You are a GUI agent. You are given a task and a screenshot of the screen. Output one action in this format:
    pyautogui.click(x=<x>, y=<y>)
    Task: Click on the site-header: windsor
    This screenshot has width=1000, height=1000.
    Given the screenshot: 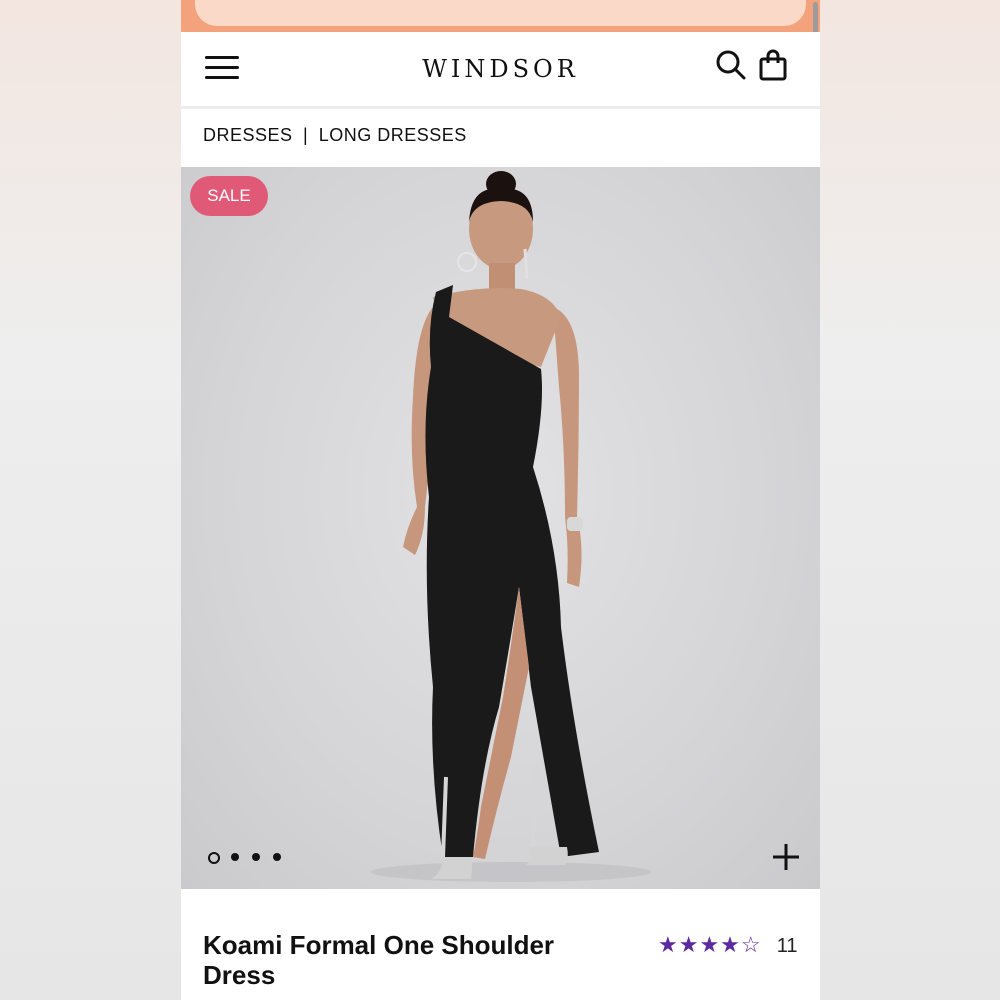 What is the action you would take?
    pyautogui.click(x=500, y=70)
    